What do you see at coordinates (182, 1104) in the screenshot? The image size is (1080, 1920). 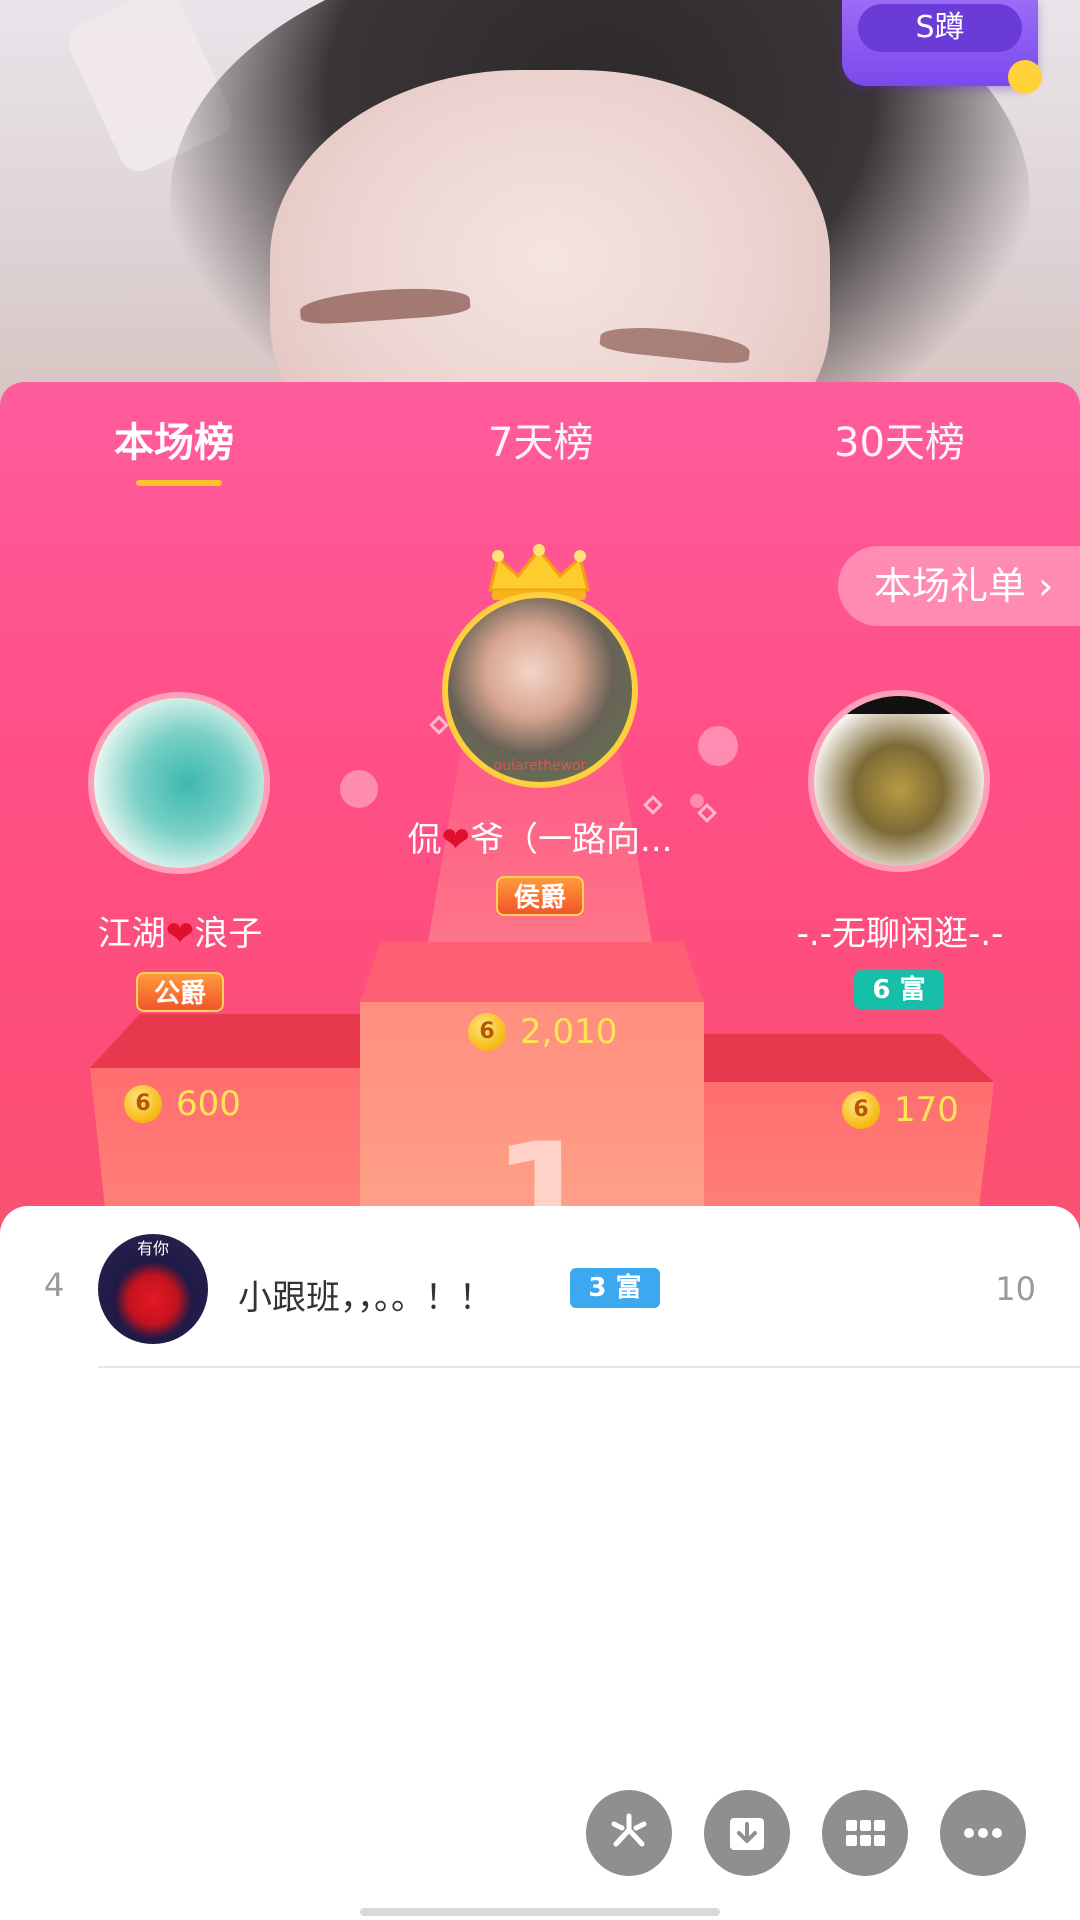 I see `rank-2-coins: 6 600` at bounding box center [182, 1104].